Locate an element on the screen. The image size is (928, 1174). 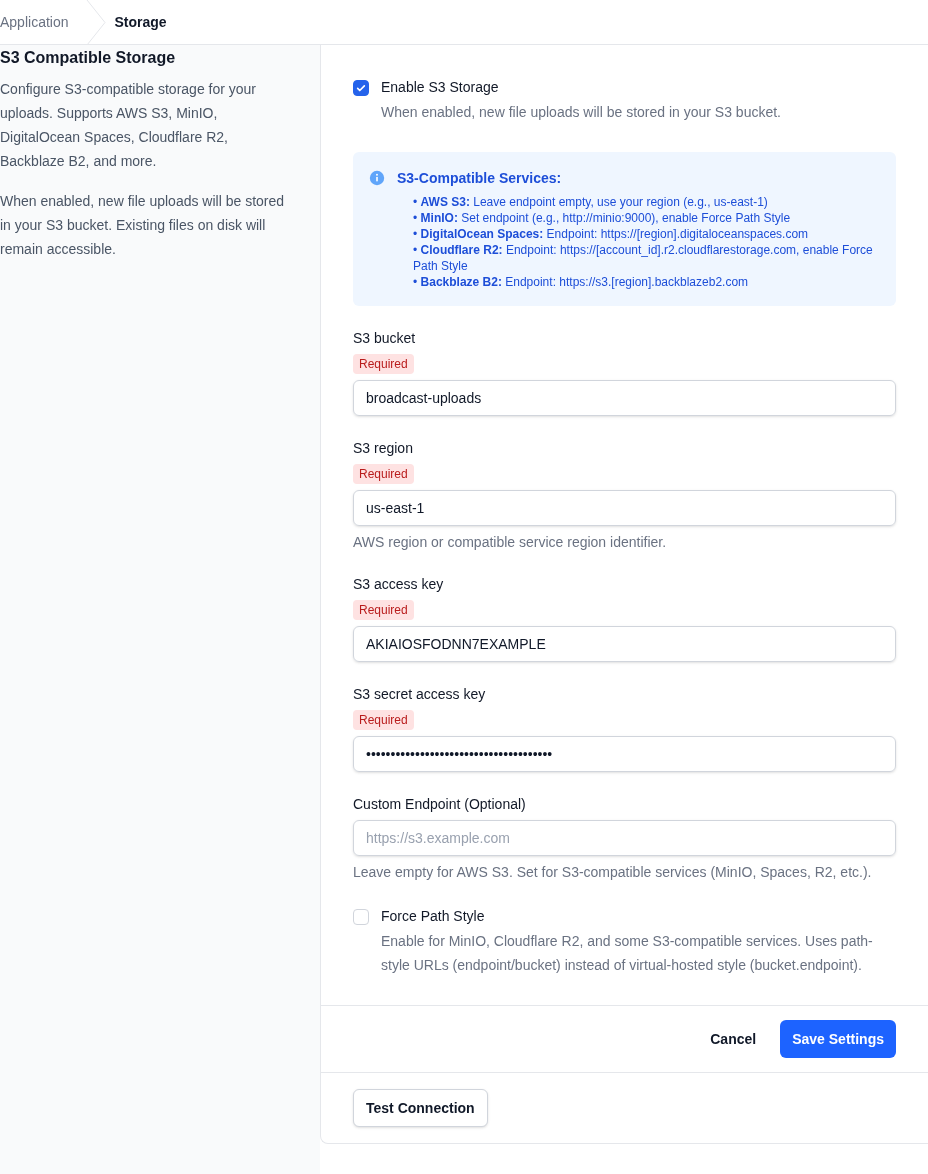
input-field: us-east-1 is located at coordinates (624, 508).